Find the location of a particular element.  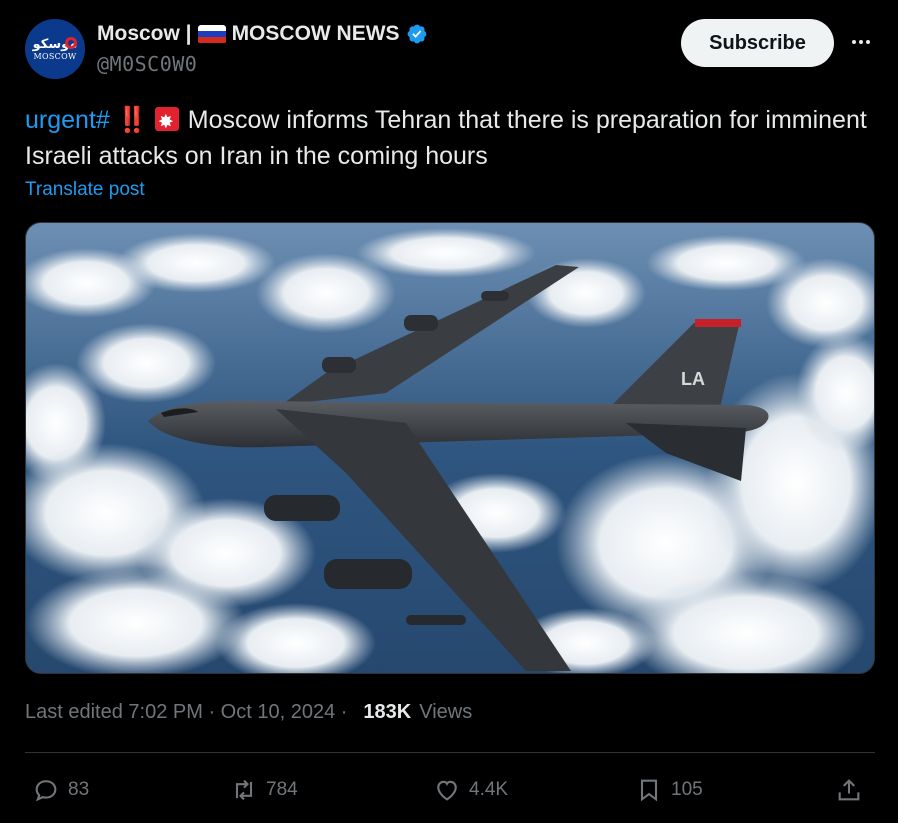

share-icon is located at coordinates (849, 790).